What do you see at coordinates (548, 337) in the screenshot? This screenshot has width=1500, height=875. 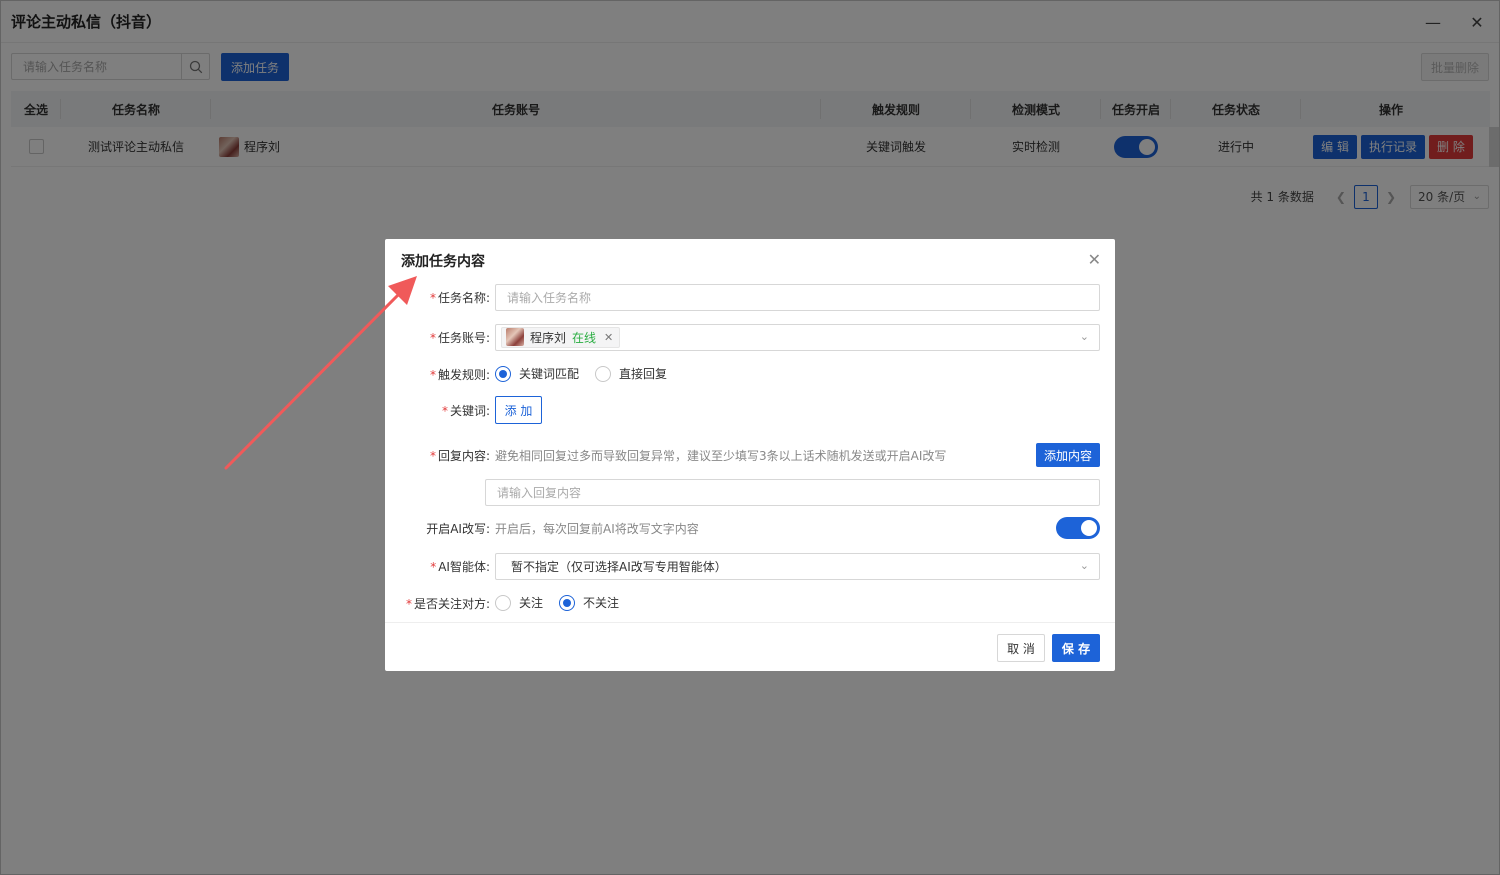 I see `account-tag-name: 程序刘` at bounding box center [548, 337].